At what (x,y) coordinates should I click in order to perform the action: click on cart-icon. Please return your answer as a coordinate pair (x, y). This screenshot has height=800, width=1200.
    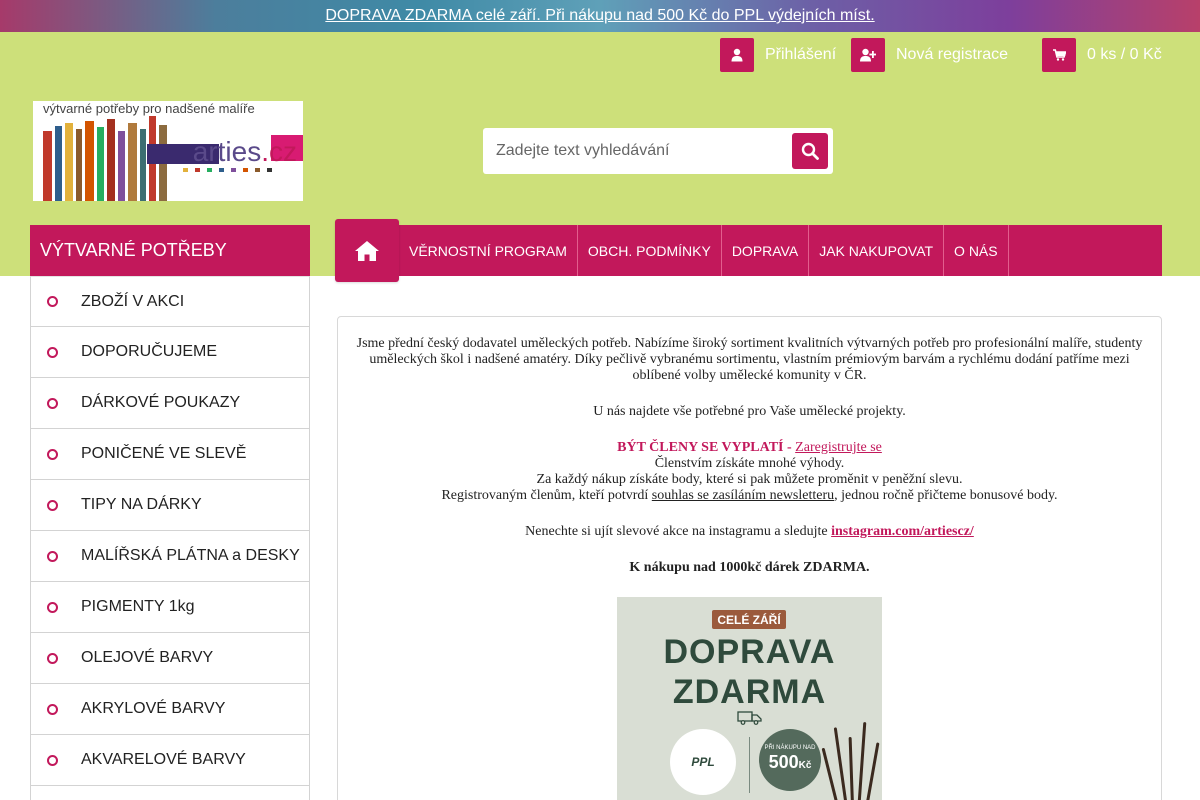
    Looking at the image, I should click on (1059, 55).